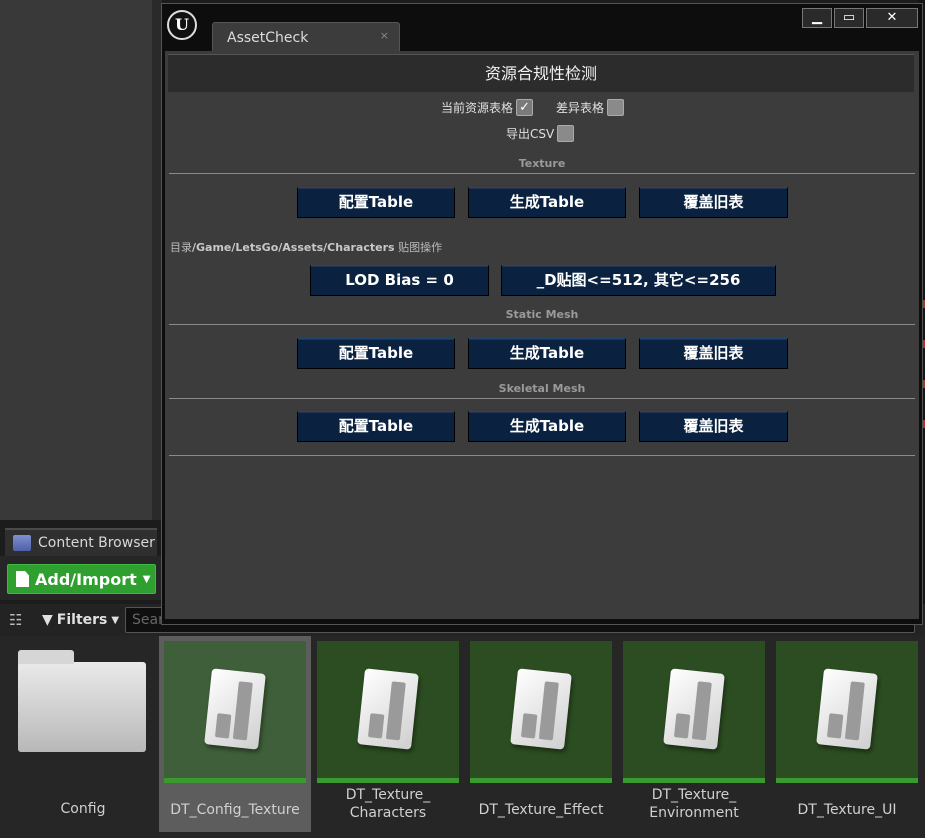 The image size is (925, 838). I want to click on close-icon: ×, so click(384, 35).